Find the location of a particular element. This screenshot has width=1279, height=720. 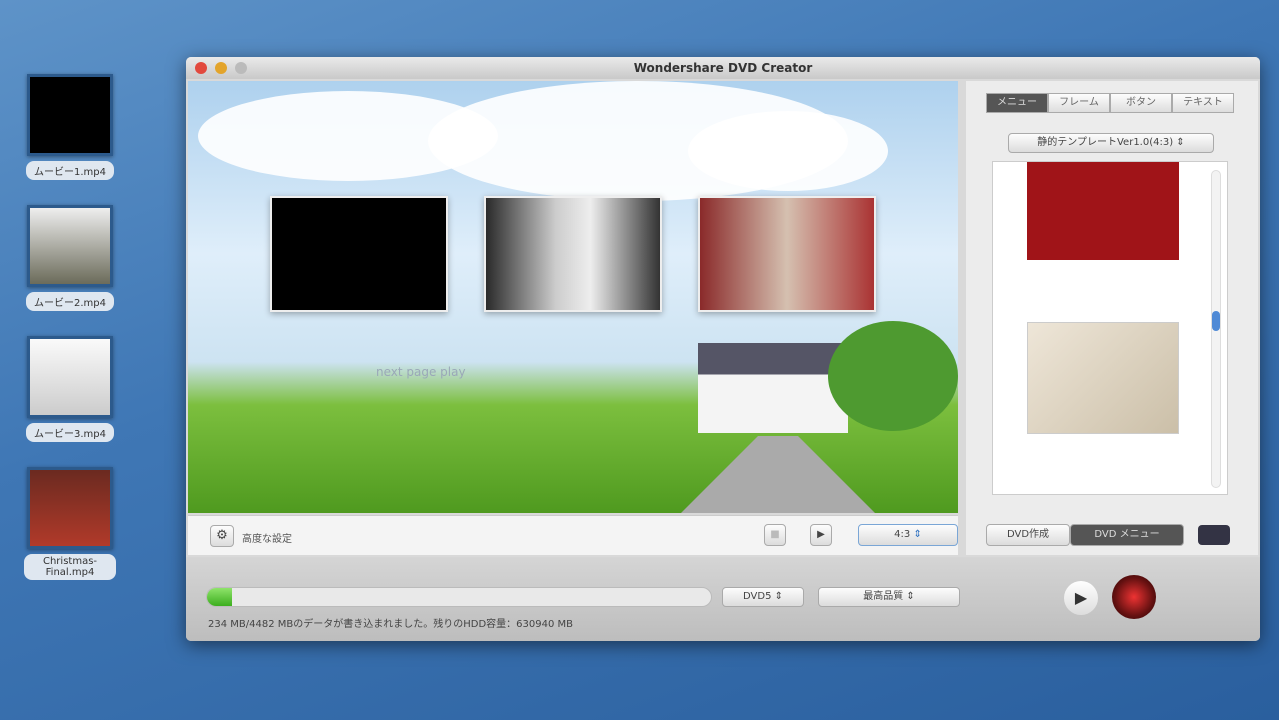

progress-fill is located at coordinates (220, 597).